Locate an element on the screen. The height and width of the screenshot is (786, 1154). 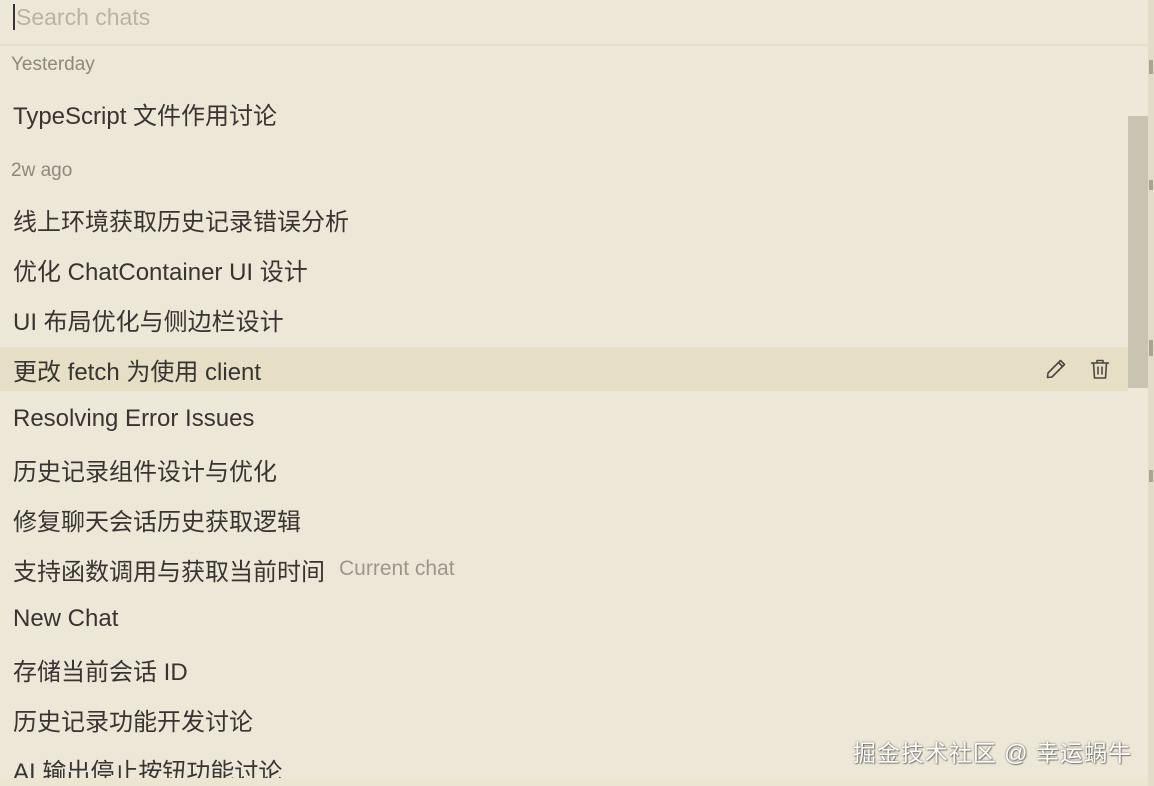
chat-item: TypeScript 文件作用讨论 is located at coordinates (564, 113).